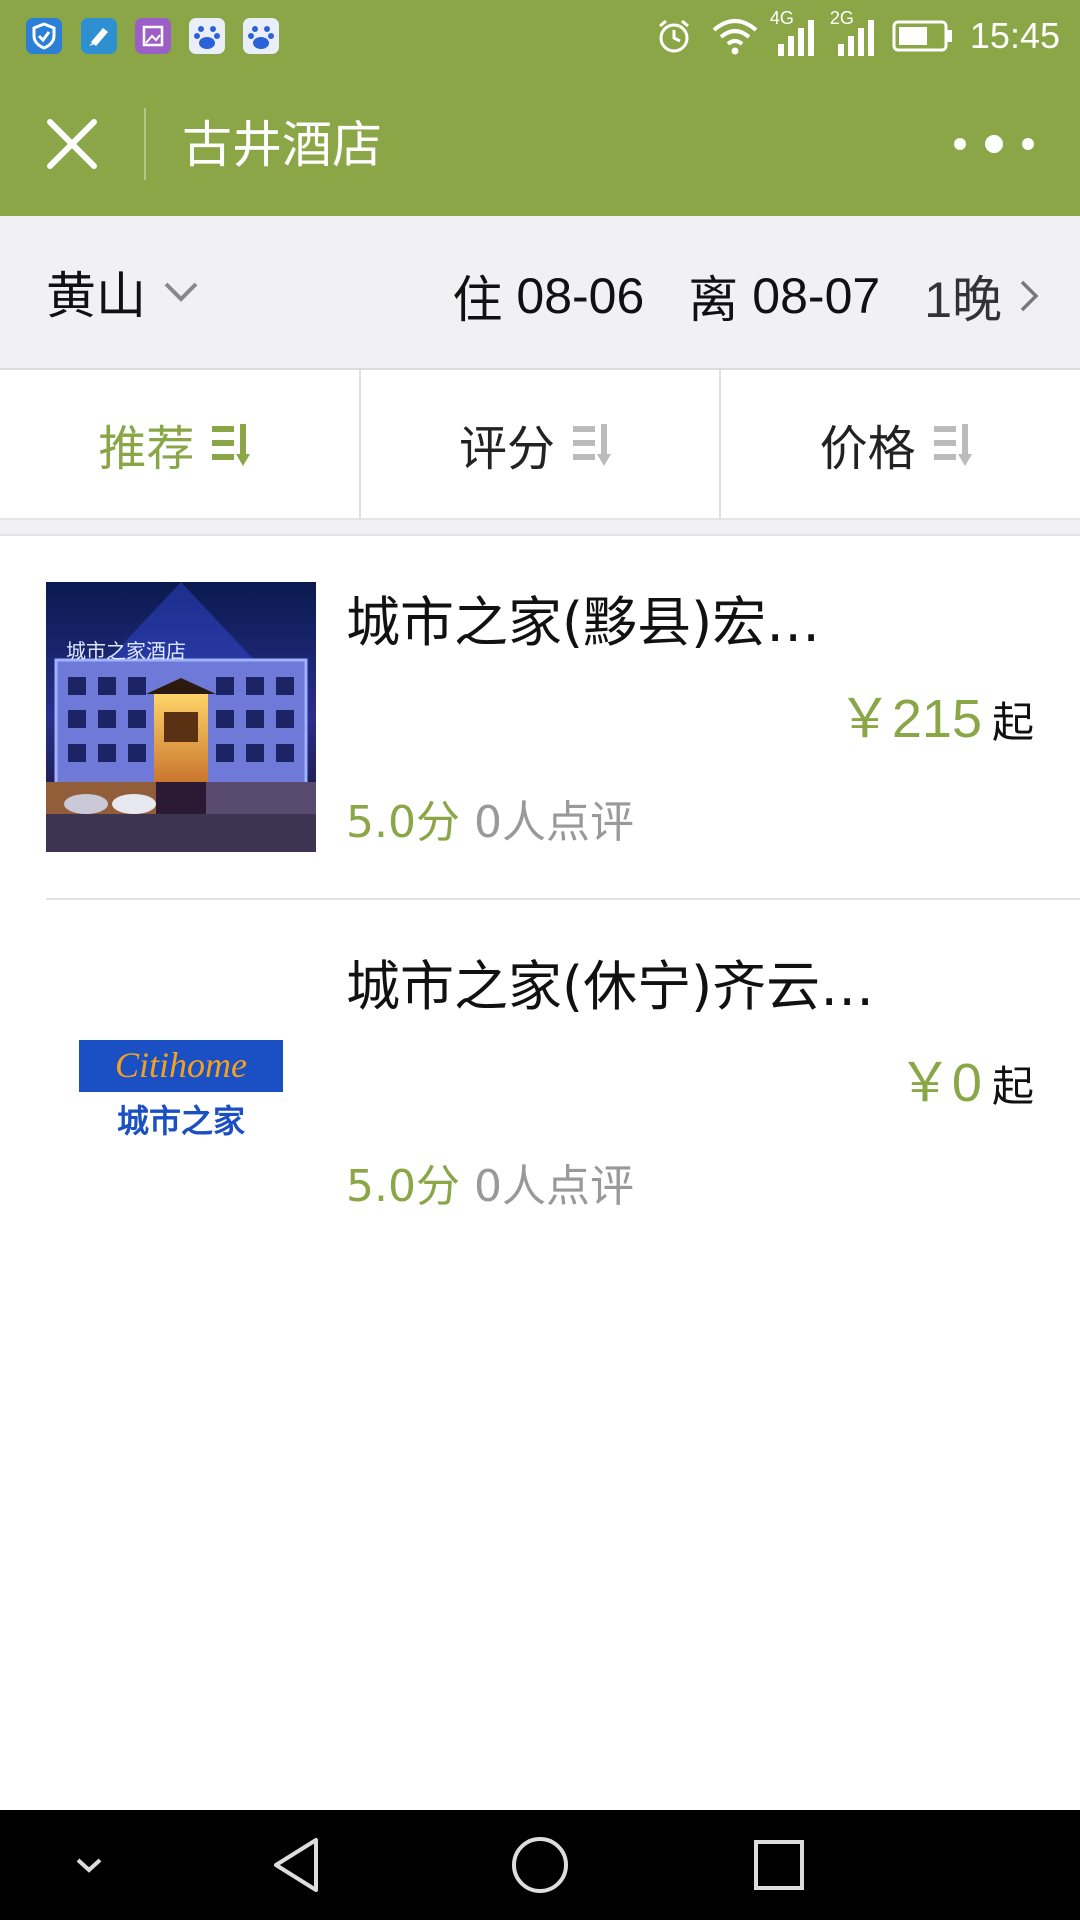 The image size is (1080, 1920). What do you see at coordinates (939, 1083) in the screenshot?
I see `price-amount: ￥0` at bounding box center [939, 1083].